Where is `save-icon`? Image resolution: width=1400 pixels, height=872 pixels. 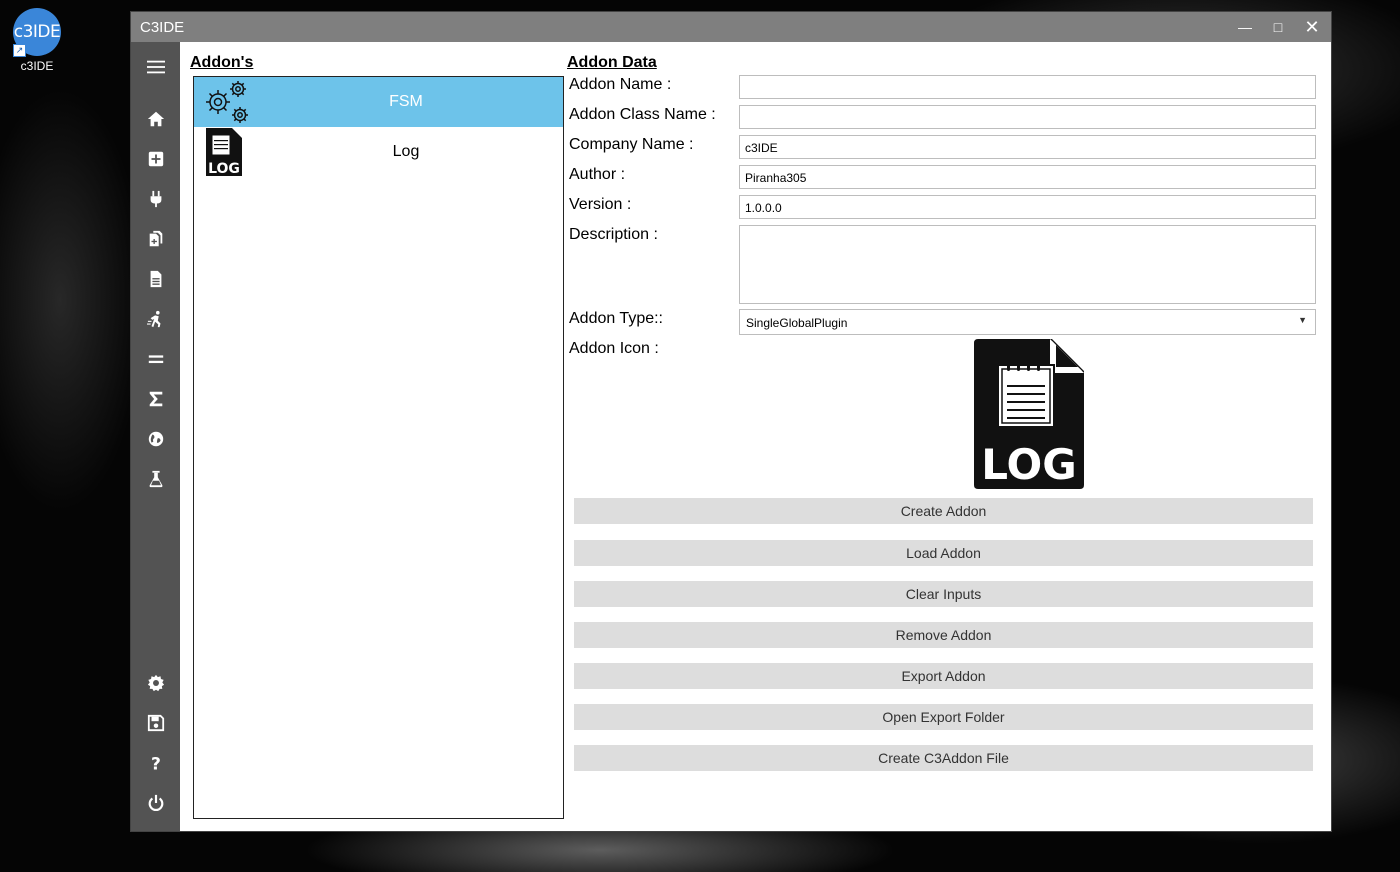 save-icon is located at coordinates (156, 723).